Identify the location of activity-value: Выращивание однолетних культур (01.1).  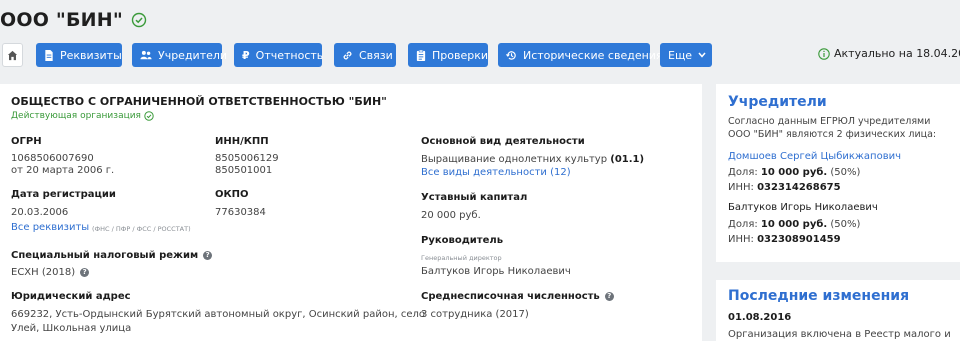
(533, 159).